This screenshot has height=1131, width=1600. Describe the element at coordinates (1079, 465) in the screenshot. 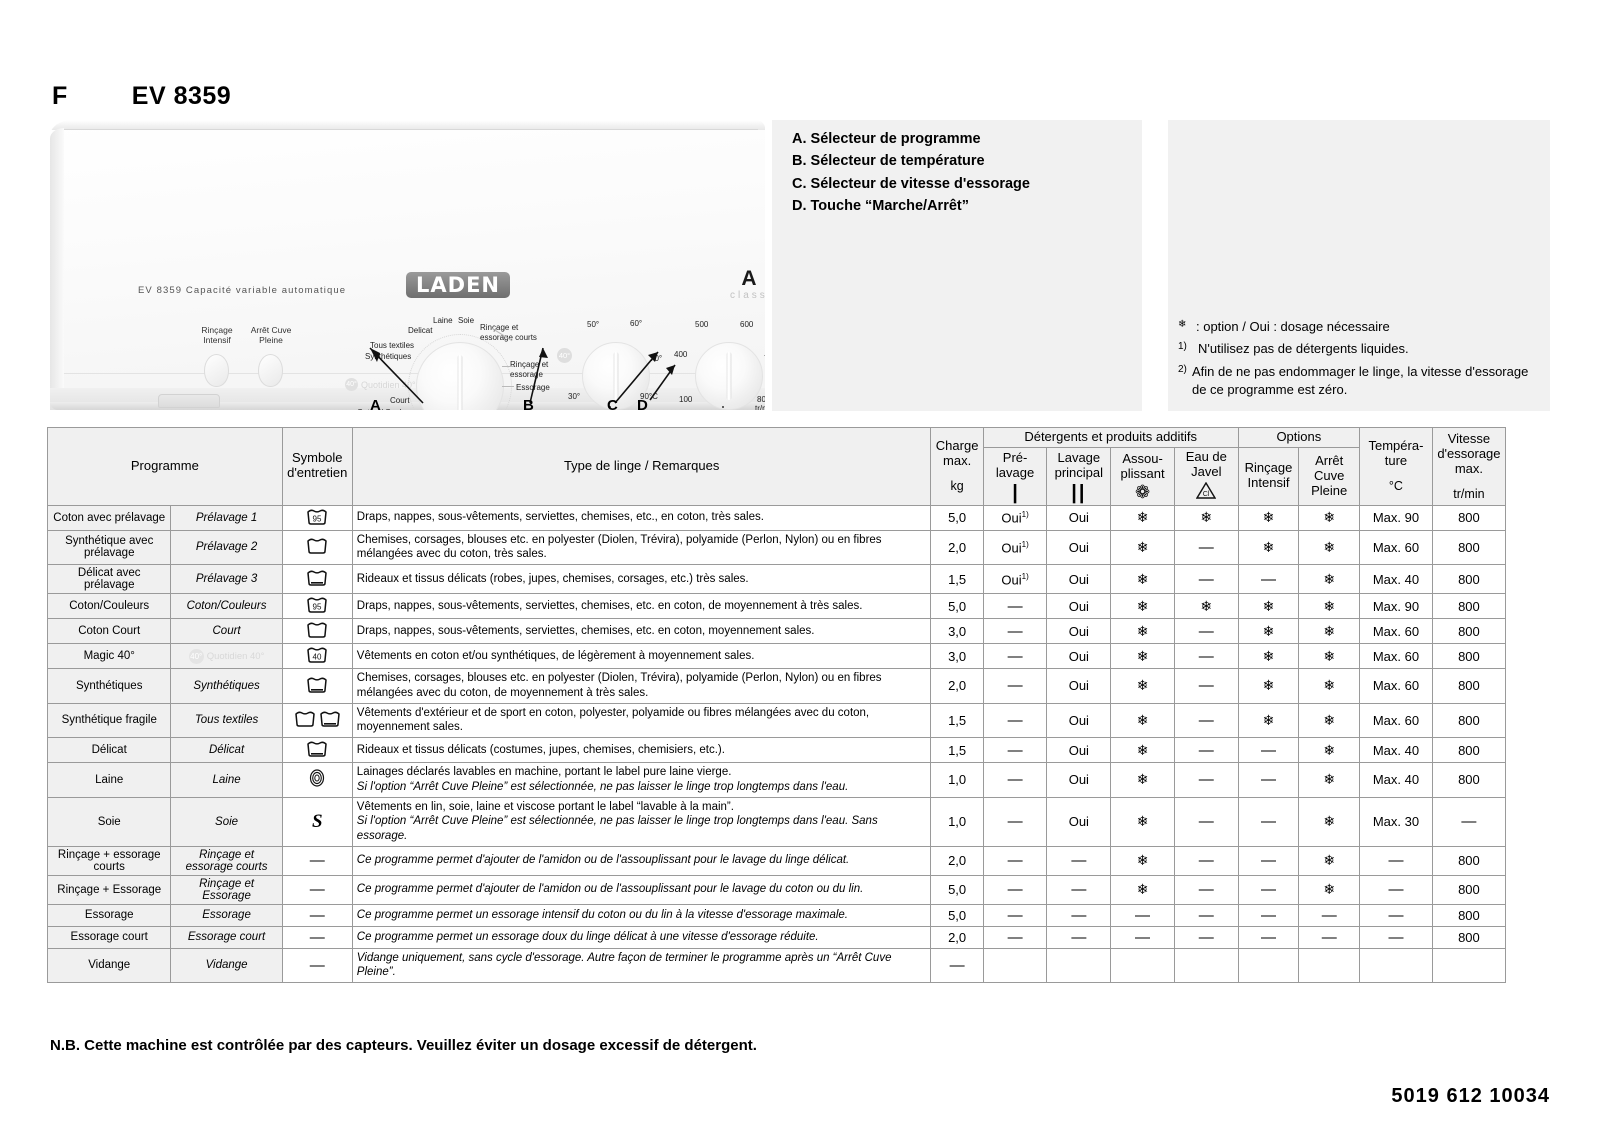

I see `th-lavage-principal-text: Lavage principal` at that location.